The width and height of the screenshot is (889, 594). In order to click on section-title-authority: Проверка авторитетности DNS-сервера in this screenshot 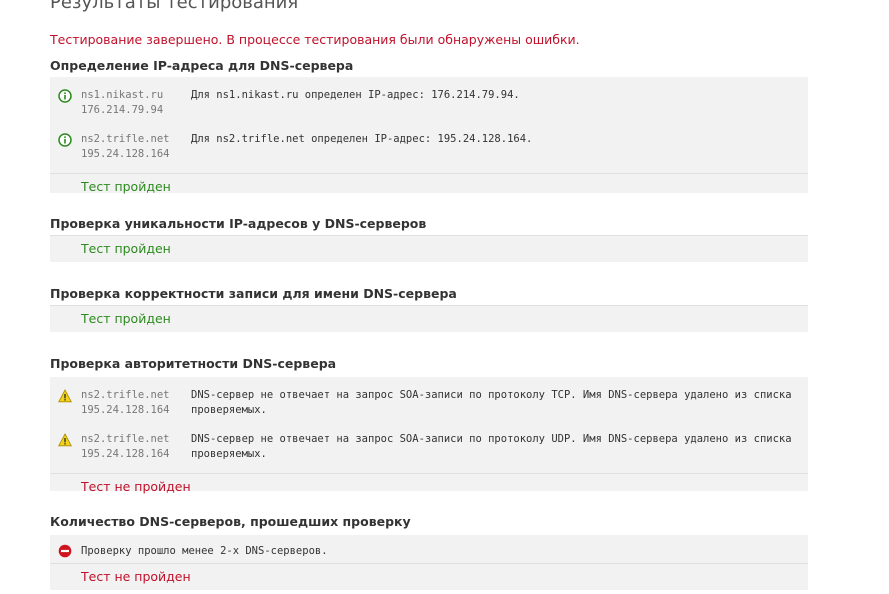, I will do `click(193, 363)`.